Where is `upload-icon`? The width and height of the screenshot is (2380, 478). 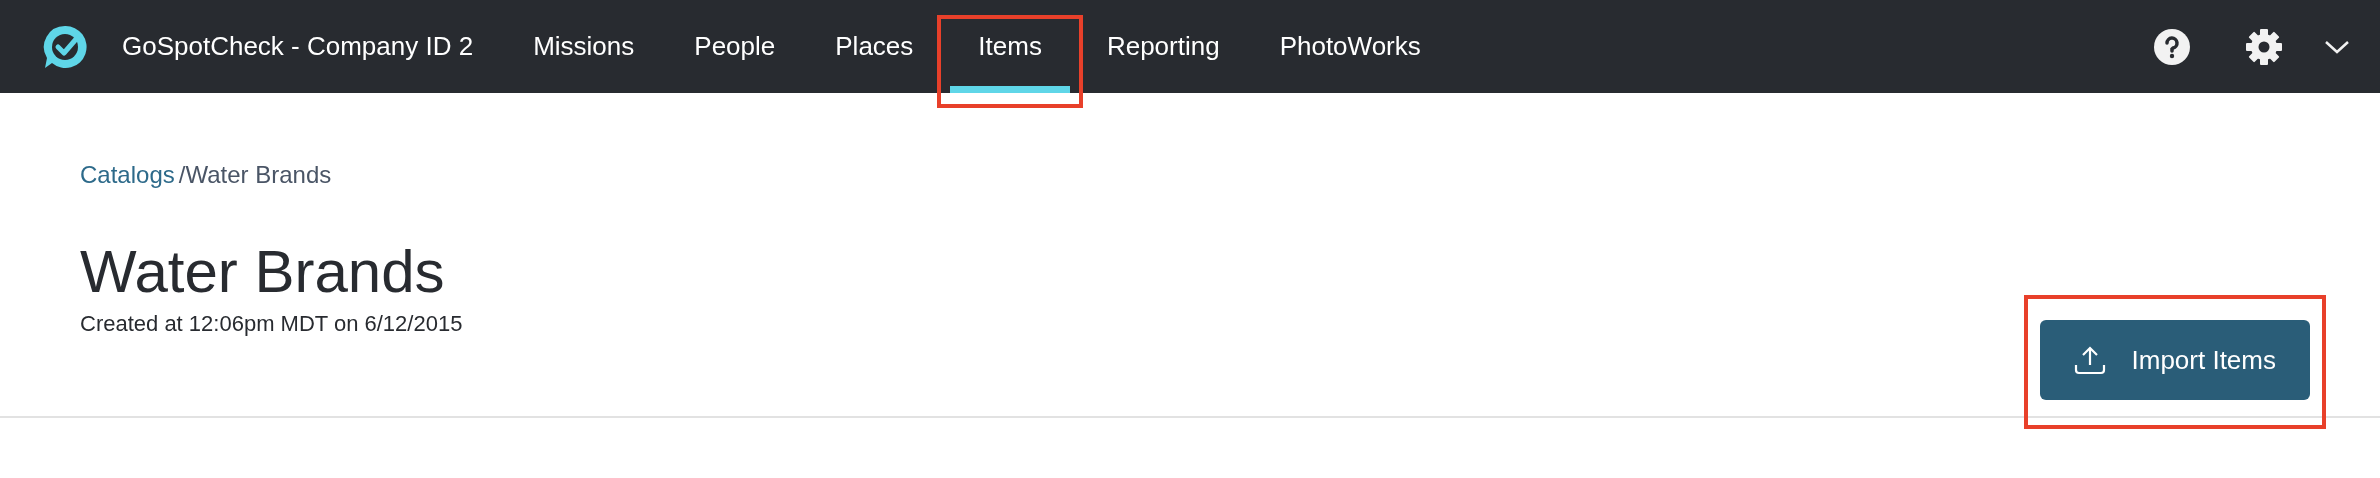
upload-icon is located at coordinates (2089, 360).